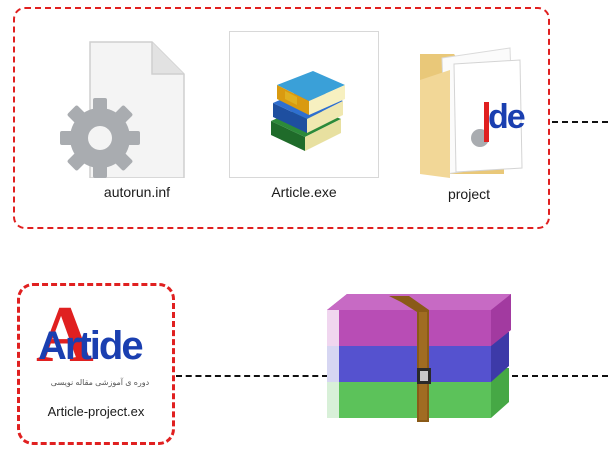 The image size is (609, 451). I want to click on left-connector-line, so click(252, 376).